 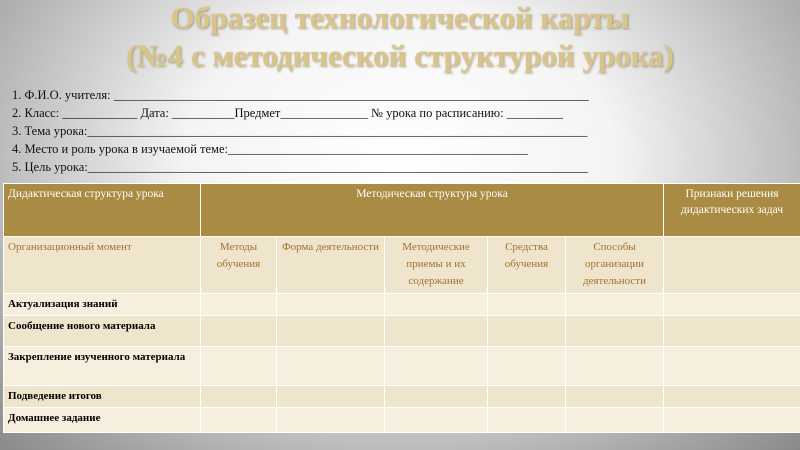 What do you see at coordinates (102, 331) in the screenshot?
I see `row-label: Сообщение нового материала` at bounding box center [102, 331].